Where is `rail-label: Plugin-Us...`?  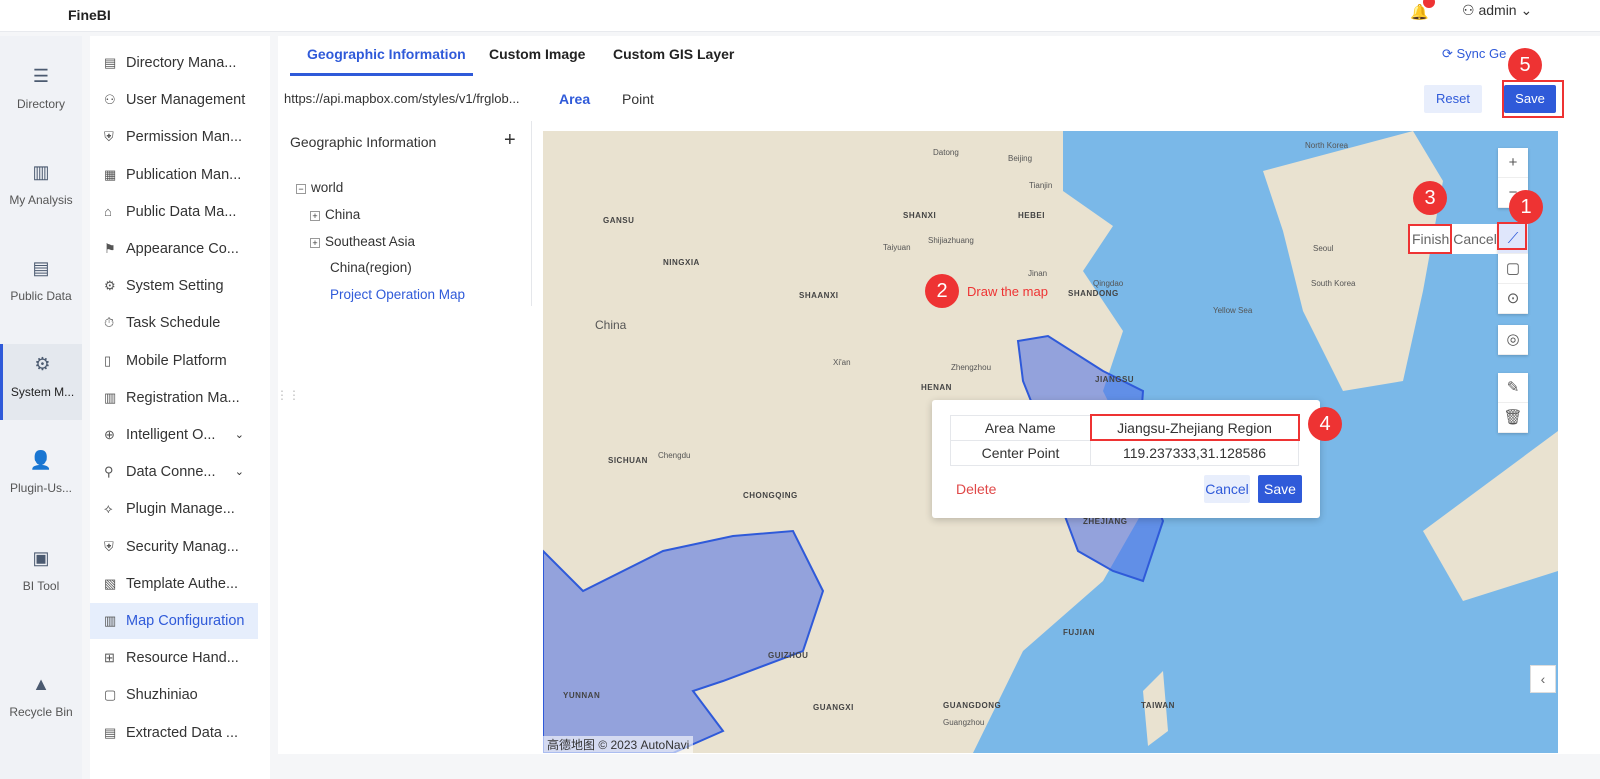
rail-label: Plugin-Us... is located at coordinates (41, 488).